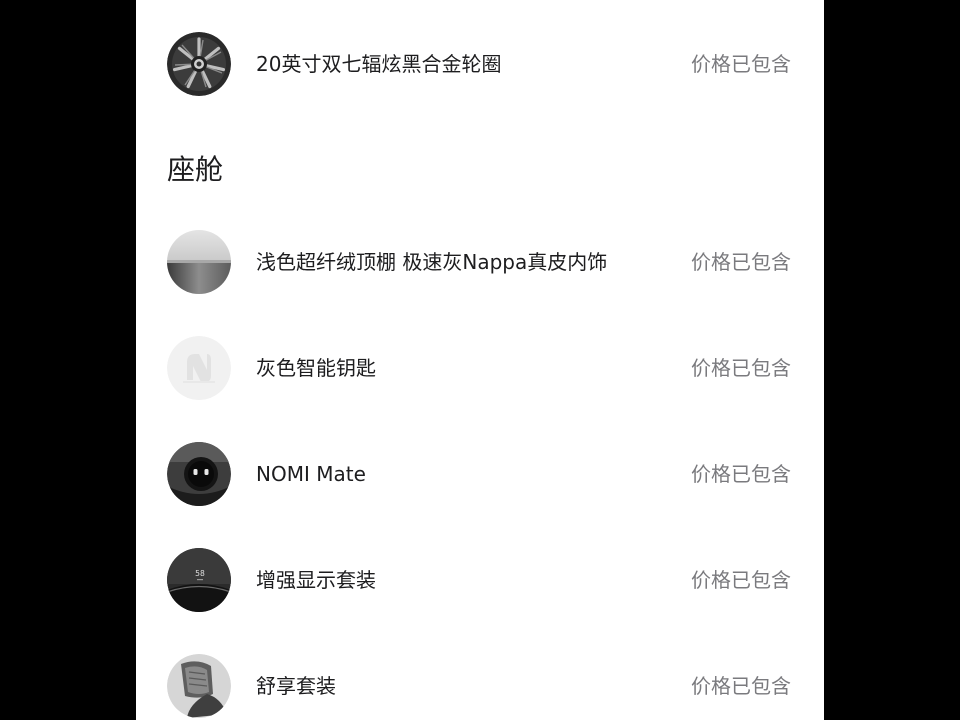  What do you see at coordinates (199, 580) in the screenshot?
I see `hud-display-icon: 58` at bounding box center [199, 580].